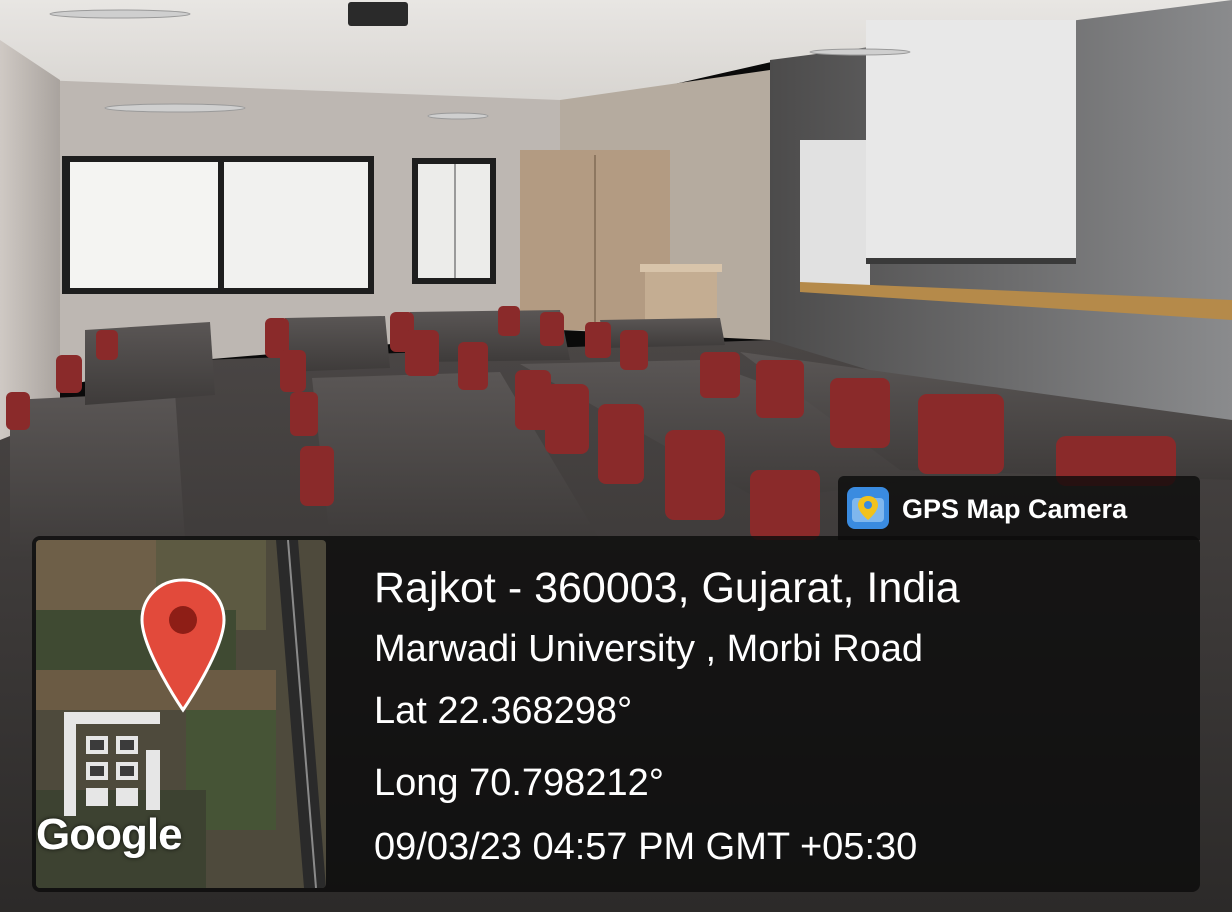 This screenshot has width=1232, height=912. I want to click on timestamp-line: 09/03/23 04:57 PM GMT +05:30, so click(646, 847).